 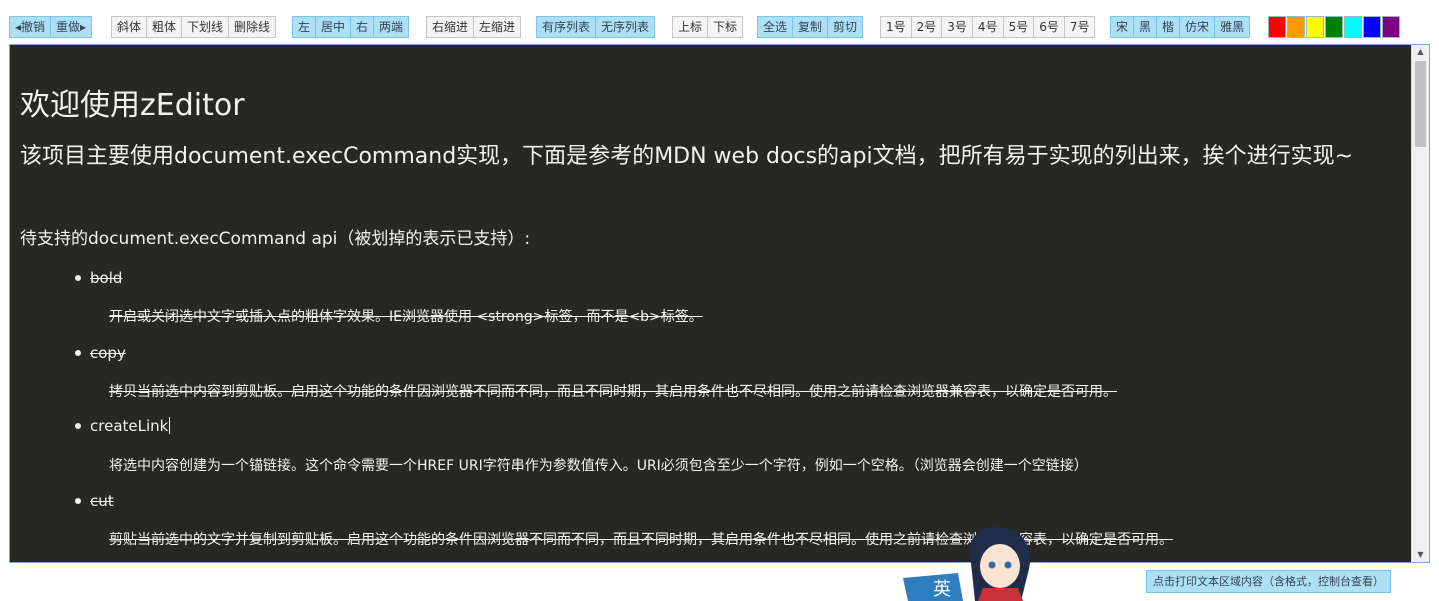 What do you see at coordinates (967, 564) in the screenshot?
I see `mascot-image: 英` at bounding box center [967, 564].